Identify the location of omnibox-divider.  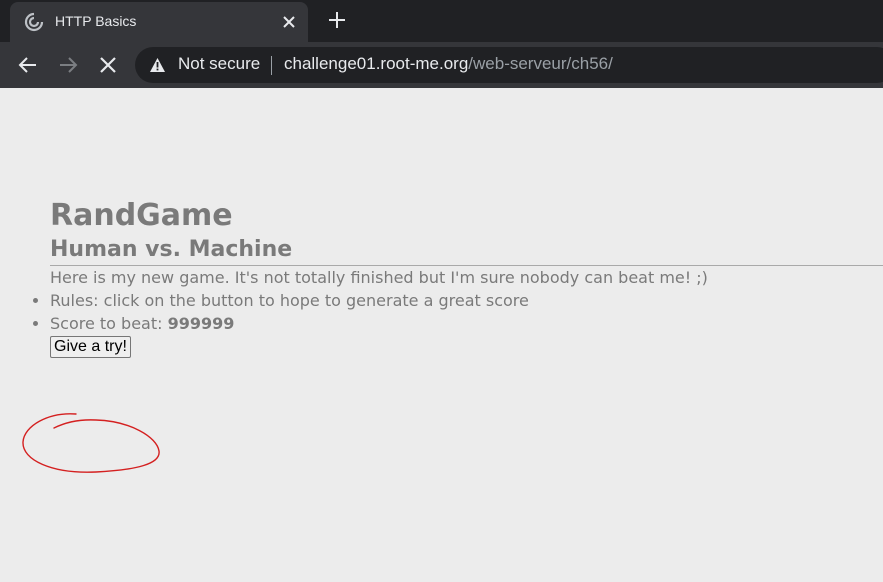
(271, 65).